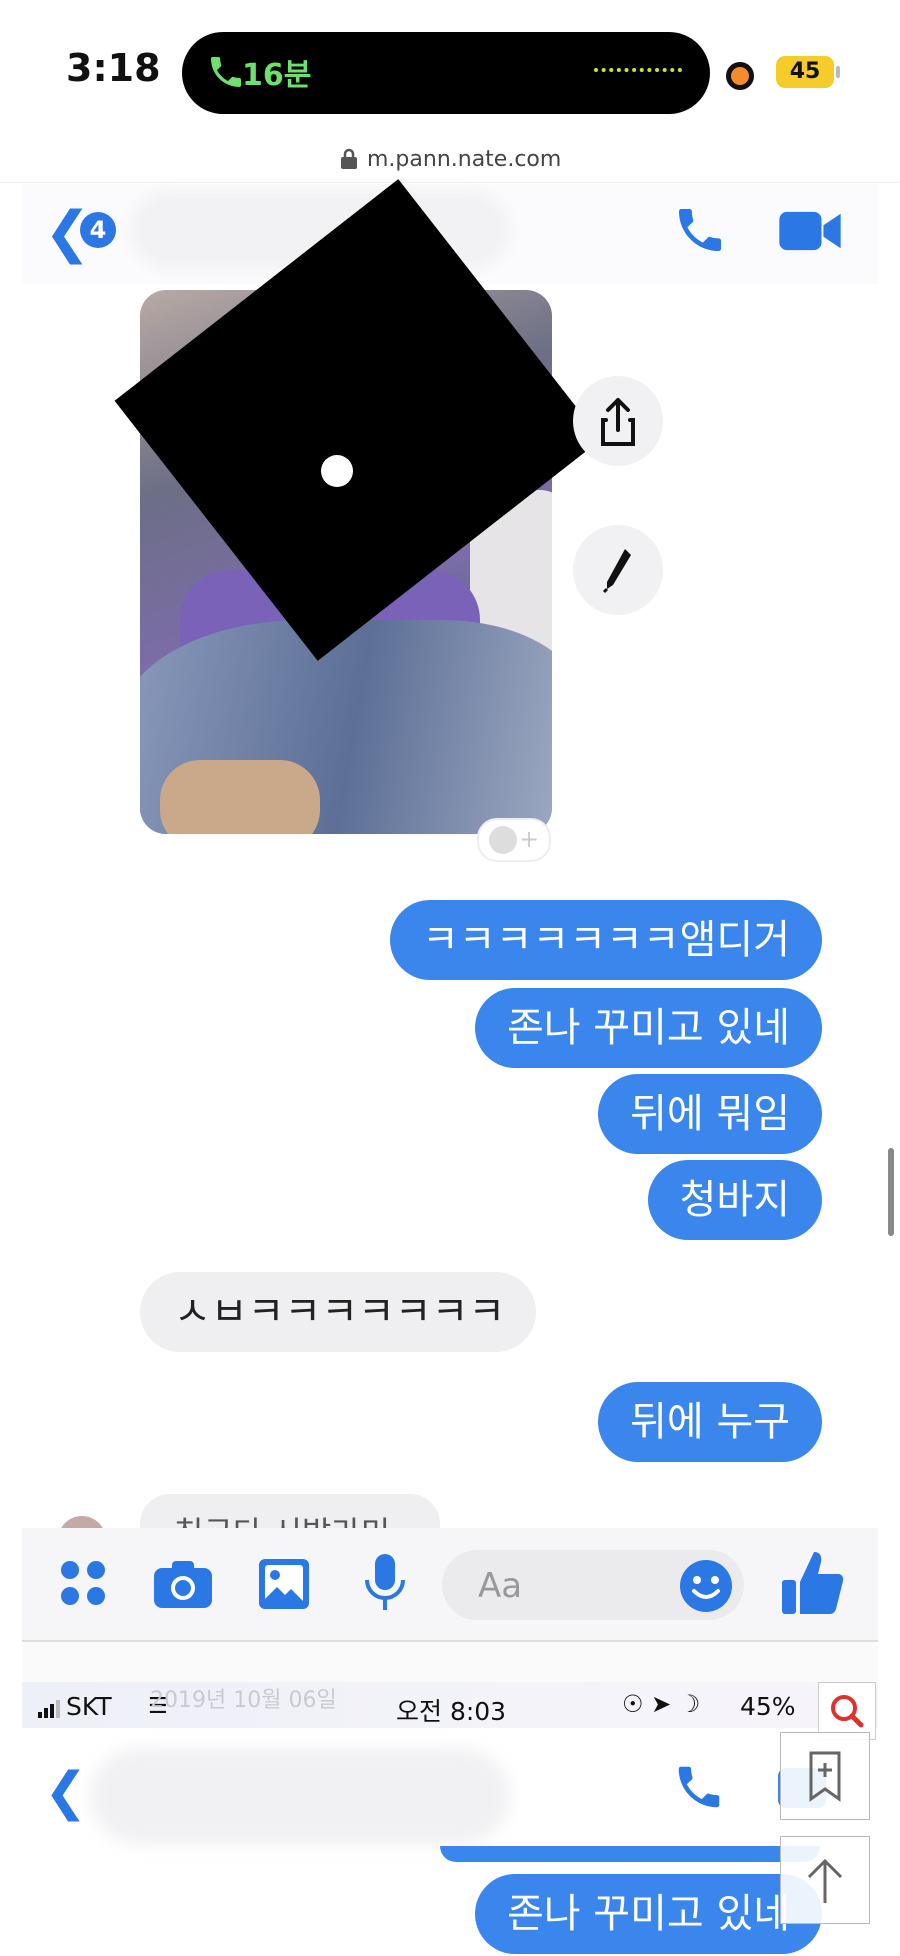 The width and height of the screenshot is (900, 1956). I want to click on search-icon, so click(847, 1711).